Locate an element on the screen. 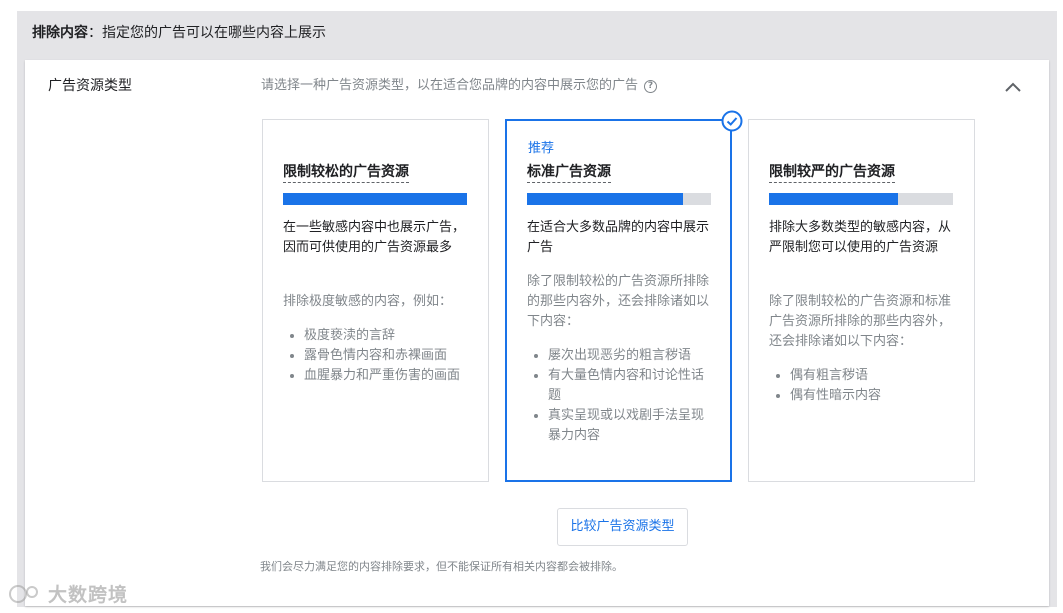 The image size is (1063, 613). recommended-badge: 推荐 is located at coordinates (541, 148).